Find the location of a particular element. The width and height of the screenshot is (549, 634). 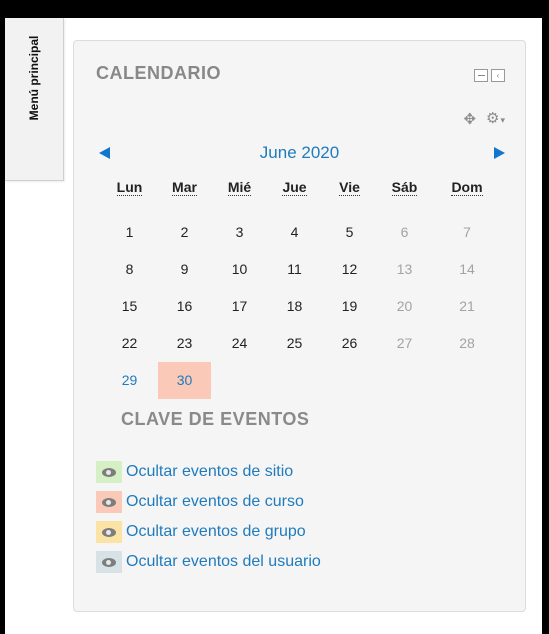

dock-icon: ‹ is located at coordinates (498, 75).